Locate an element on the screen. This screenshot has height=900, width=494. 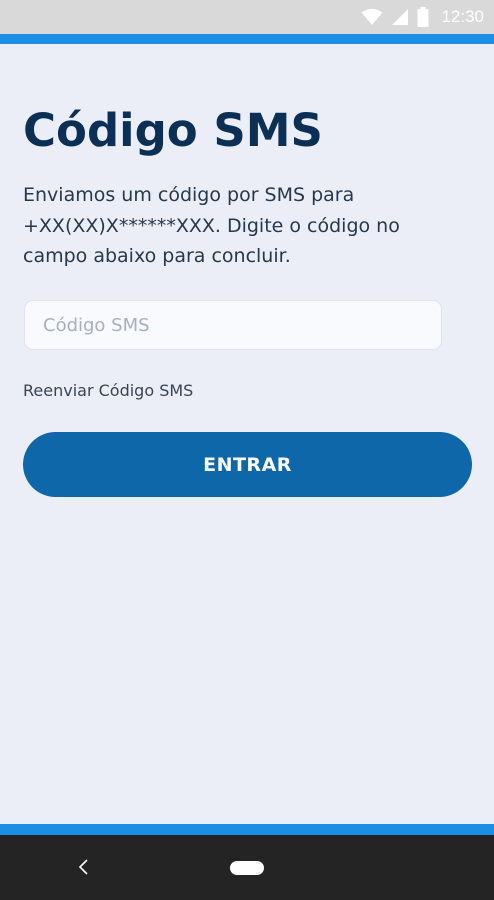
sms-code-input is located at coordinates (233, 325).